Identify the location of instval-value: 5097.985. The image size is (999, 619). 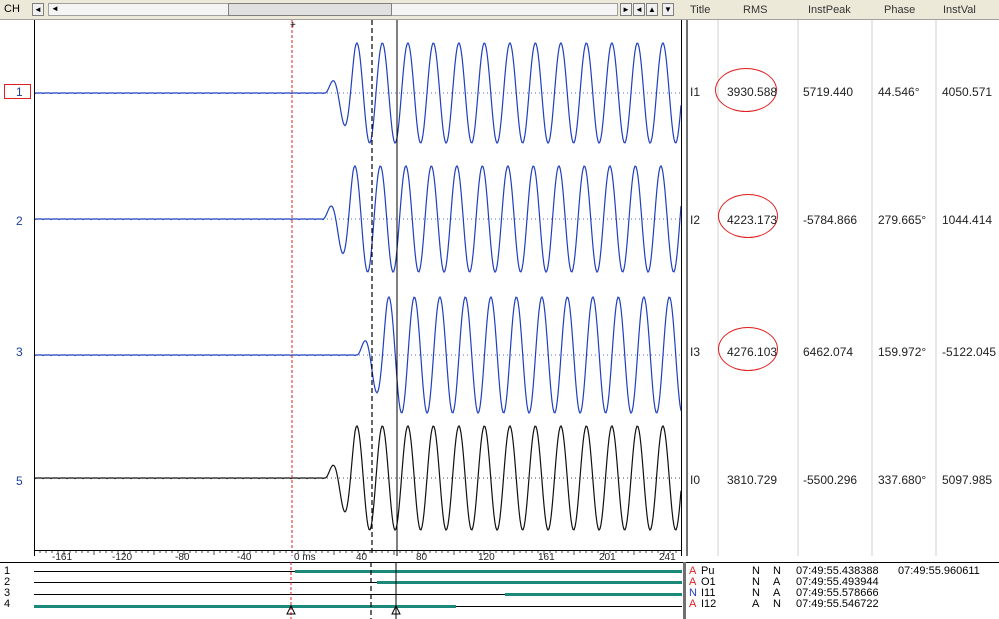
(967, 480).